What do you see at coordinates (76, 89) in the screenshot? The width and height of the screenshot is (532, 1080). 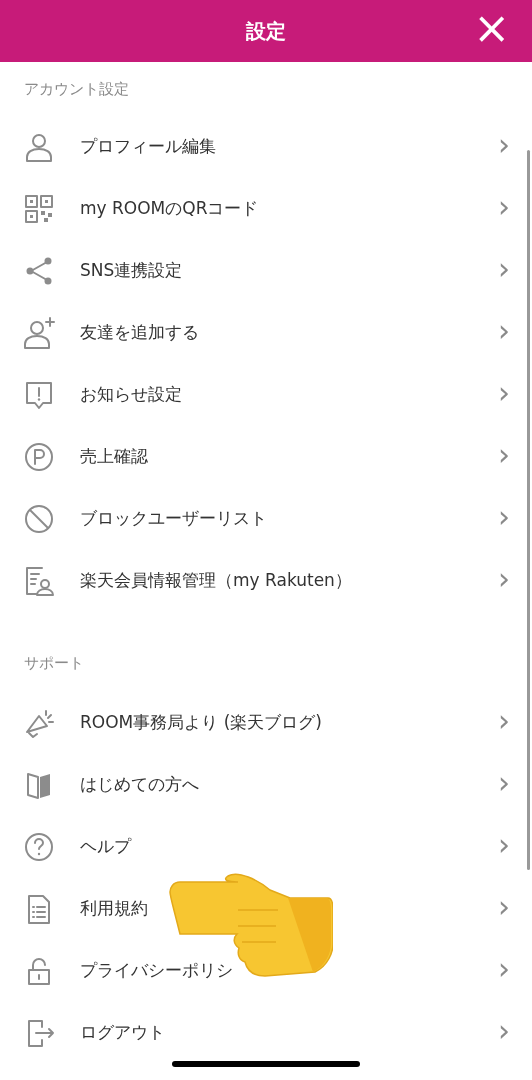 I see `section-heading: アカウント設定` at bounding box center [76, 89].